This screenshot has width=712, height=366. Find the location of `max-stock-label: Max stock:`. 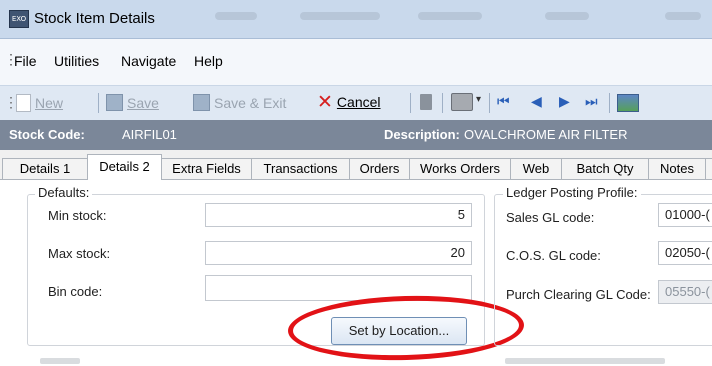

max-stock-label: Max stock: is located at coordinates (79, 253).